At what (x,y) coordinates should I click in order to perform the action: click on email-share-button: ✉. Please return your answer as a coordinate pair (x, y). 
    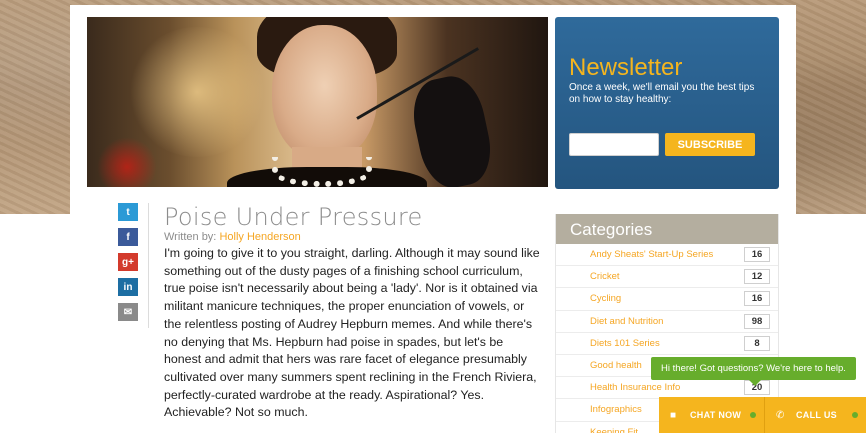
    Looking at the image, I should click on (128, 312).